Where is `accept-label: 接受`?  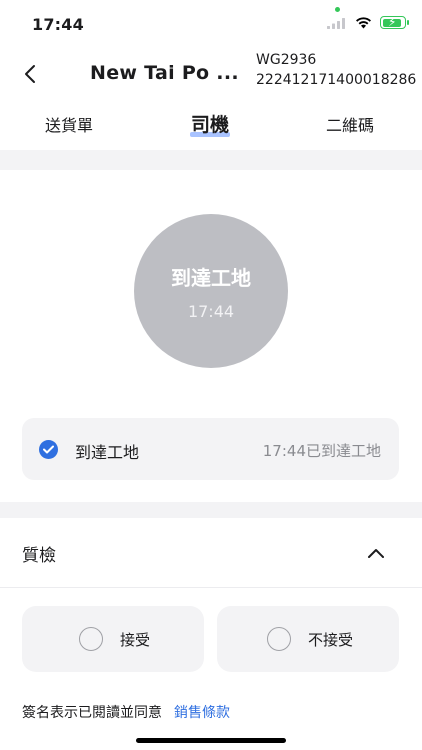 accept-label: 接受 is located at coordinates (135, 640).